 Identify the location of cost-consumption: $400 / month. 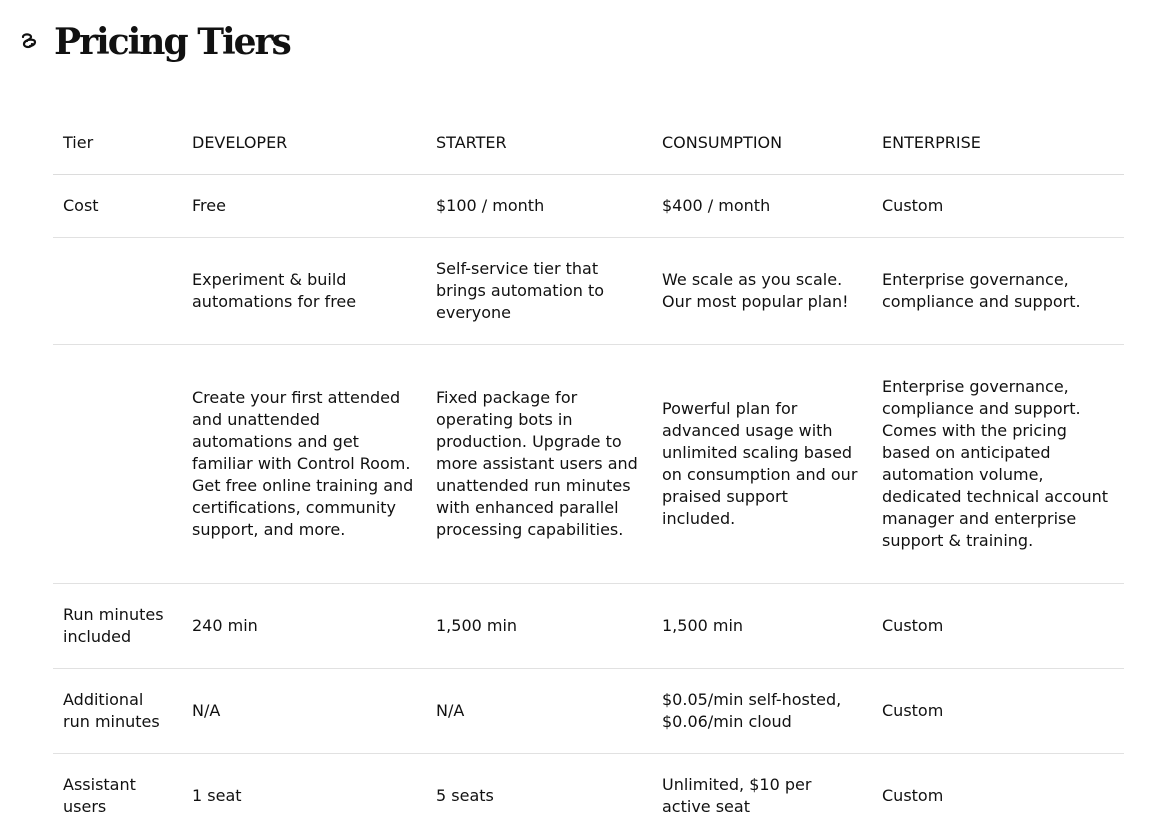
(762, 206).